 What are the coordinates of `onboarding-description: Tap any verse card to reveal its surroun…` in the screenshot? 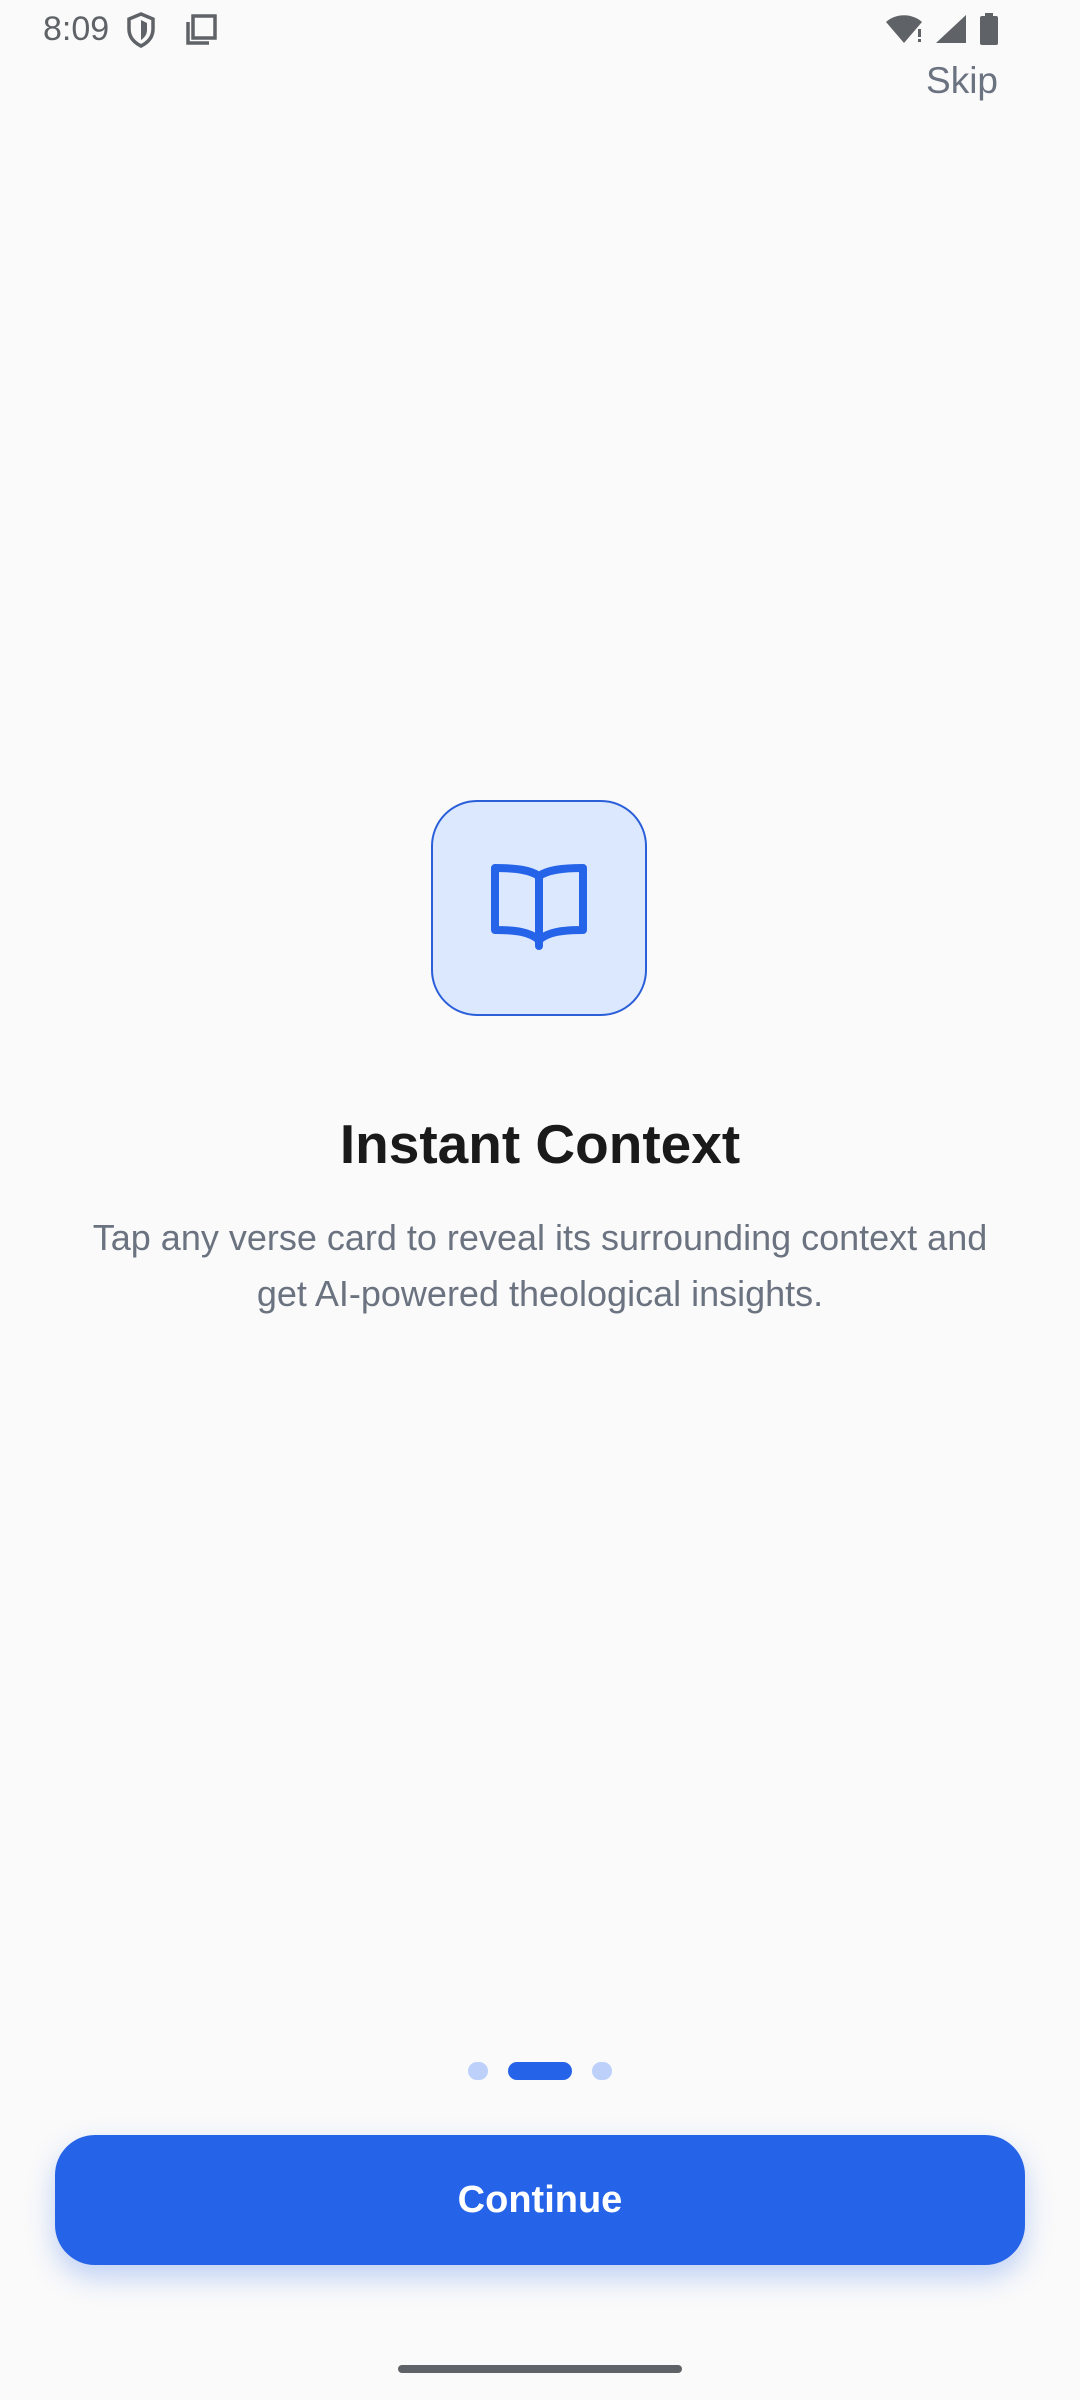 It's located at (540, 1265).